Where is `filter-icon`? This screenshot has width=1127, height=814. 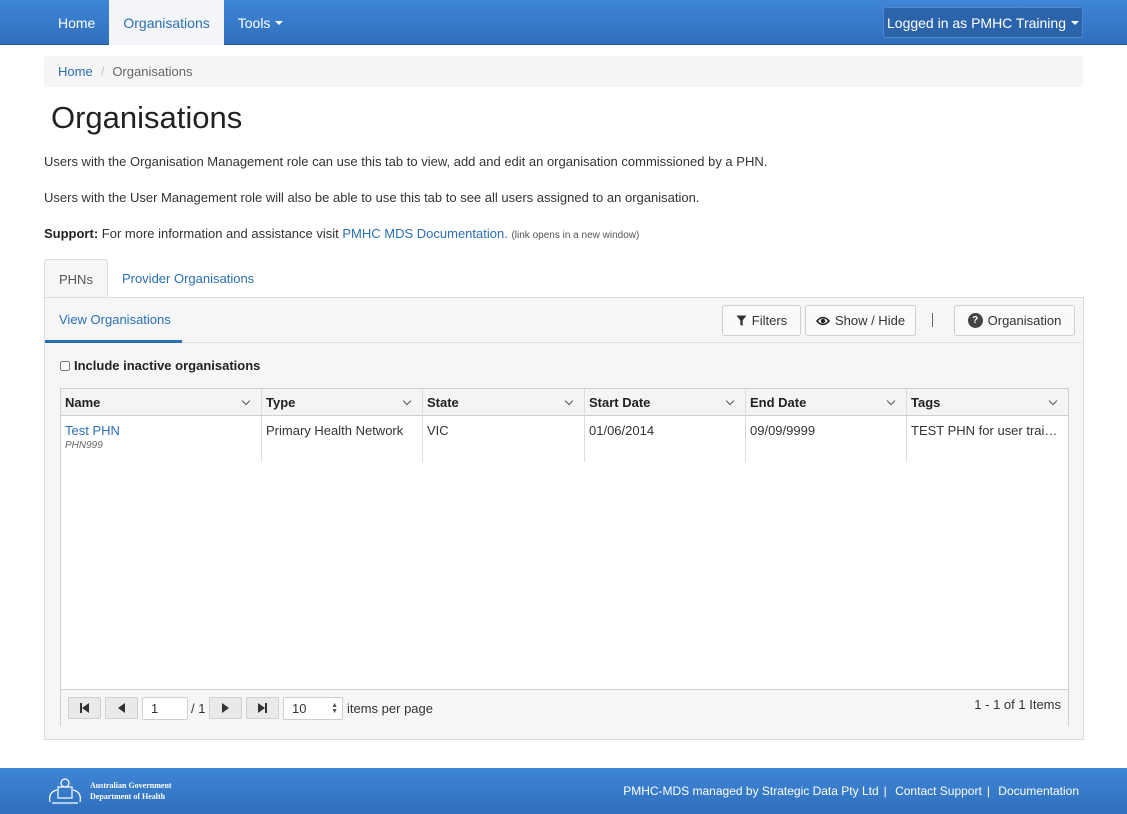 filter-icon is located at coordinates (741, 320).